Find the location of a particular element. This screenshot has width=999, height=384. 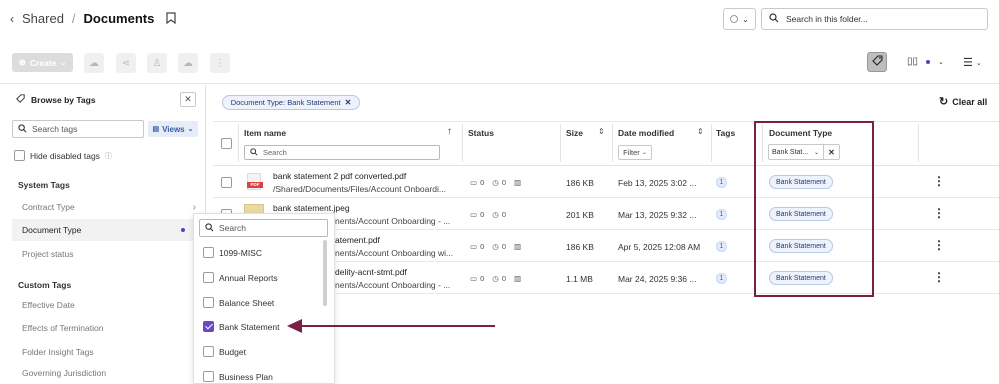

row-file-name: bank statement 2 pdf converted.pdf is located at coordinates (365, 176).